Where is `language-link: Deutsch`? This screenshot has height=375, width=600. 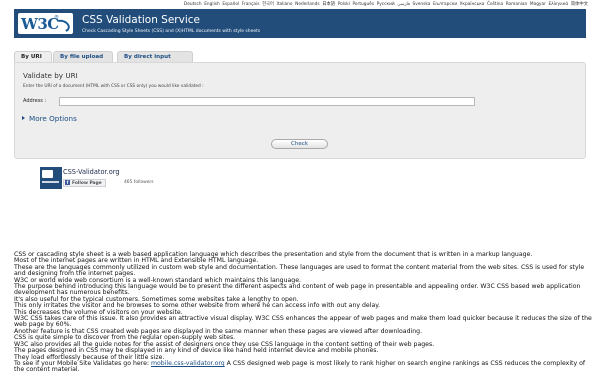
language-link: Deutsch is located at coordinates (193, 4).